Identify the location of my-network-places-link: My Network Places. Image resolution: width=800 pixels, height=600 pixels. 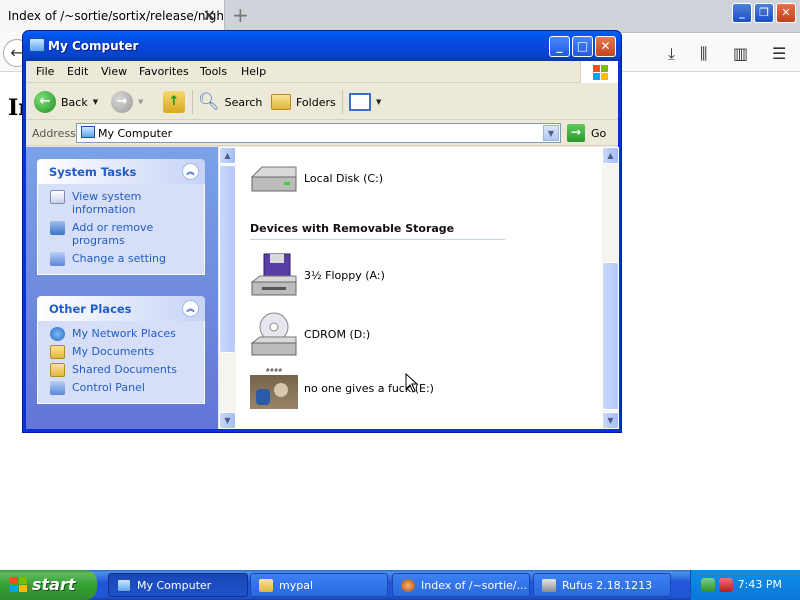
(127, 334).